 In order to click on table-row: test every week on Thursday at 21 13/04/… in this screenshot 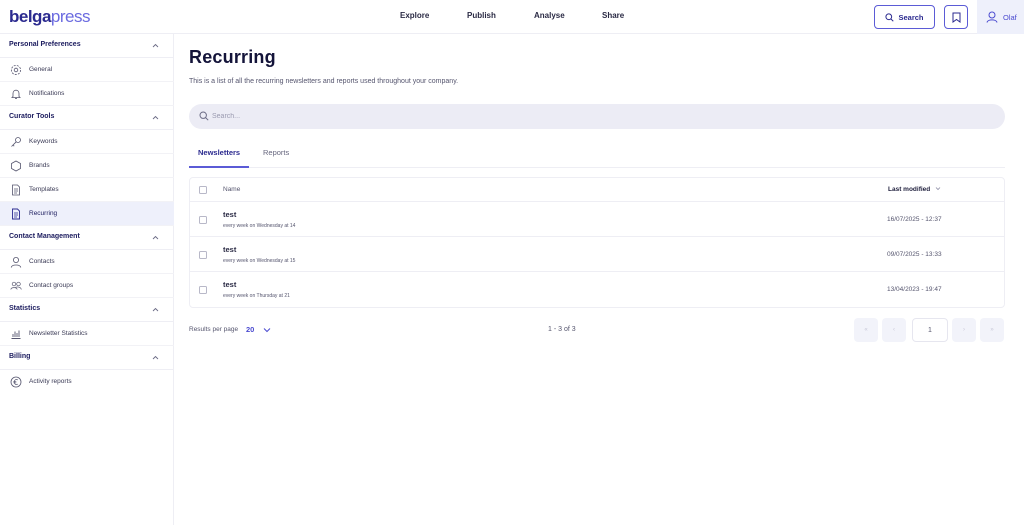, I will do `click(597, 289)`.